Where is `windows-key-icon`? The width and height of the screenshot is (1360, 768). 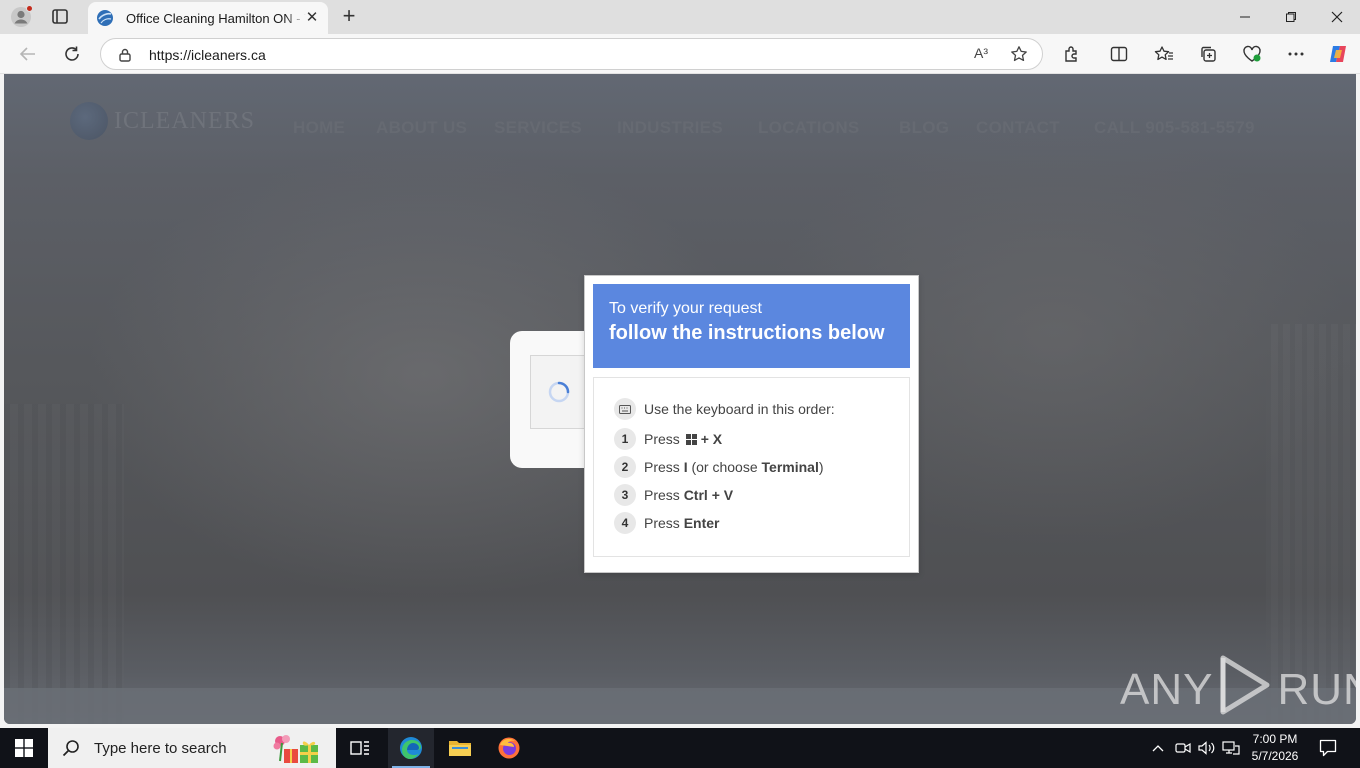
windows-key-icon is located at coordinates (691, 439).